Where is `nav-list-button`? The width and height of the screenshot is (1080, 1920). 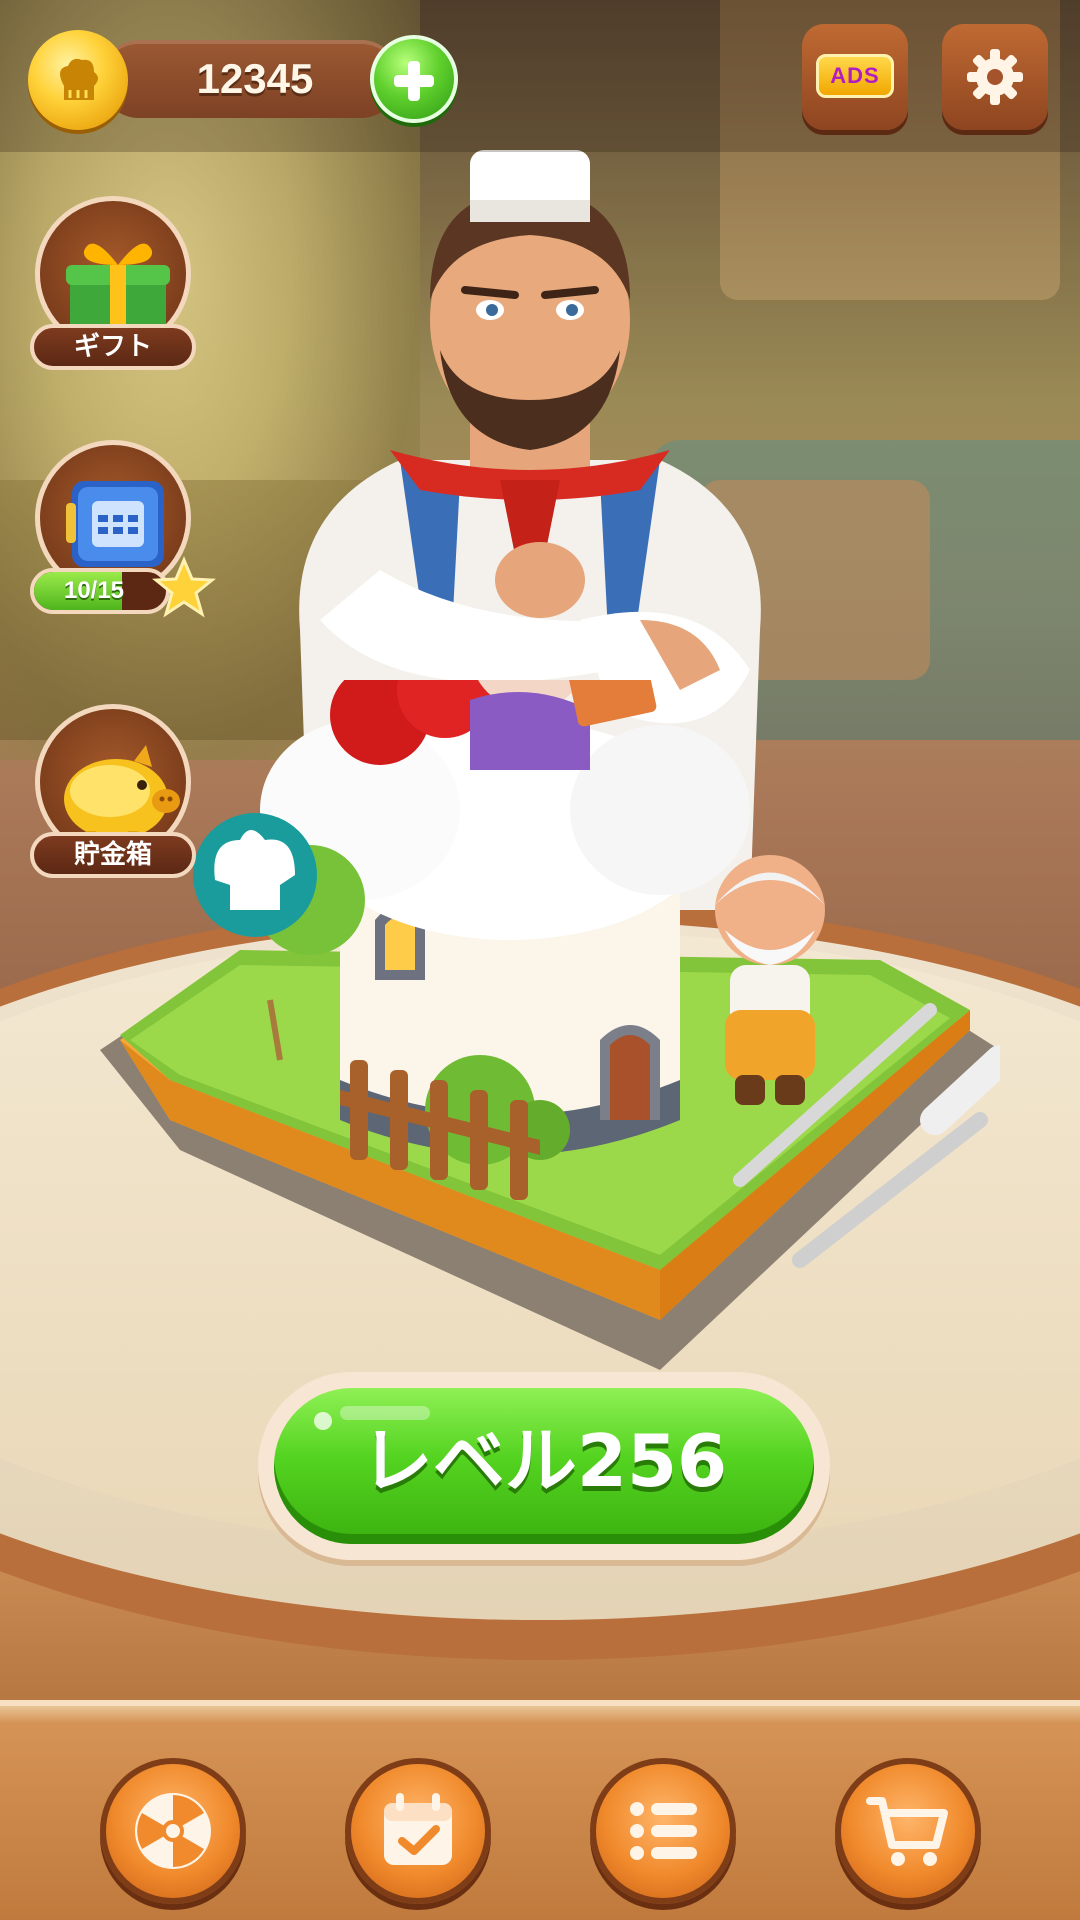 nav-list-button is located at coordinates (663, 1831).